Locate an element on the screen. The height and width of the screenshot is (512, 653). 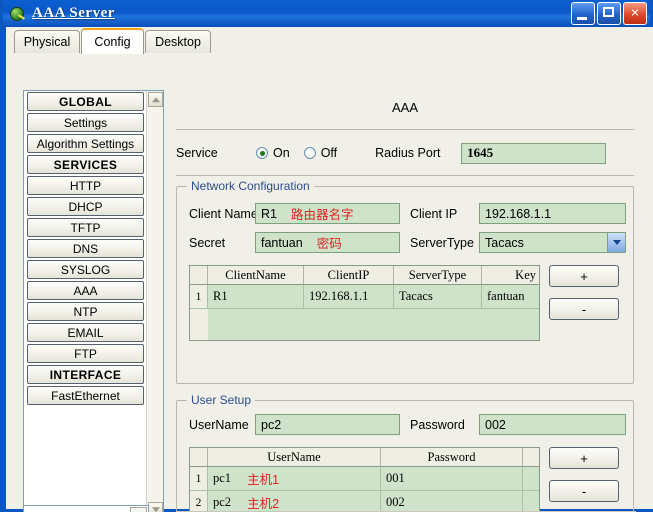
client-name-label: Client Name is located at coordinates (223, 214).